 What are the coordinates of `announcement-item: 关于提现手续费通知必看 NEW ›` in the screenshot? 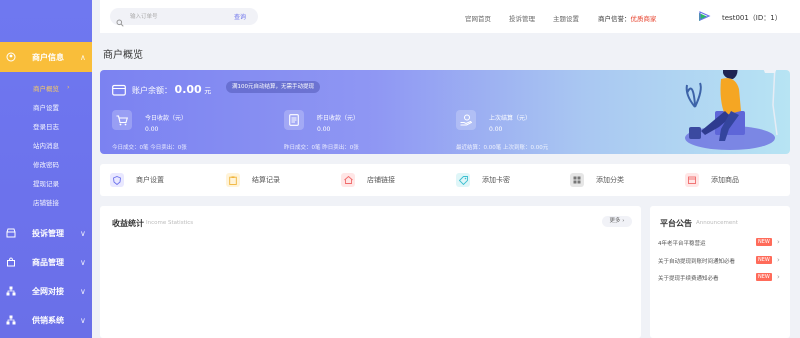 It's located at (722, 278).